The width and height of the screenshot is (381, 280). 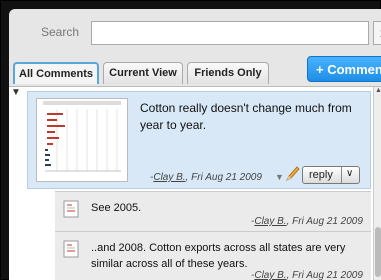 What do you see at coordinates (213, 211) in the screenshot?
I see `reply-item: See 2005. -Clay B., Fri Aug 21 2009` at bounding box center [213, 211].